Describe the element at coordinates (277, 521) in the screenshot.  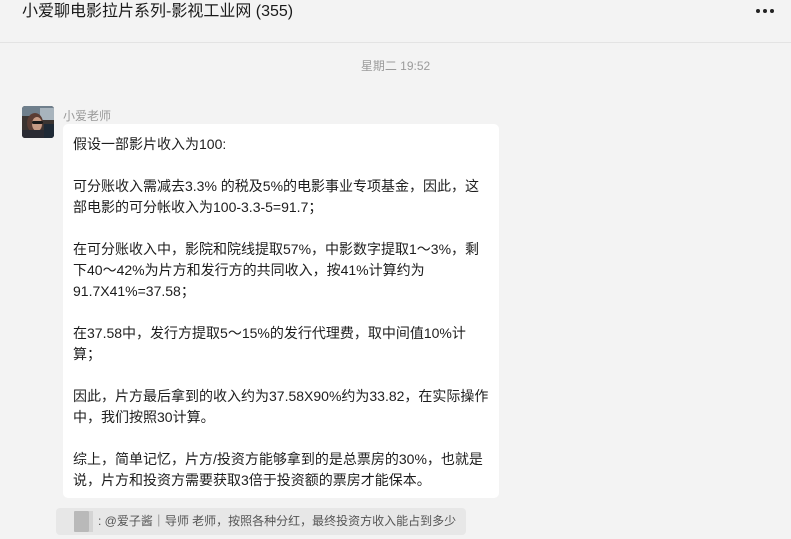
I see `quoted-reply-text: : @爱子酱｜导师 老师，按照各种分红，最终投资方收入能占到多少` at that location.